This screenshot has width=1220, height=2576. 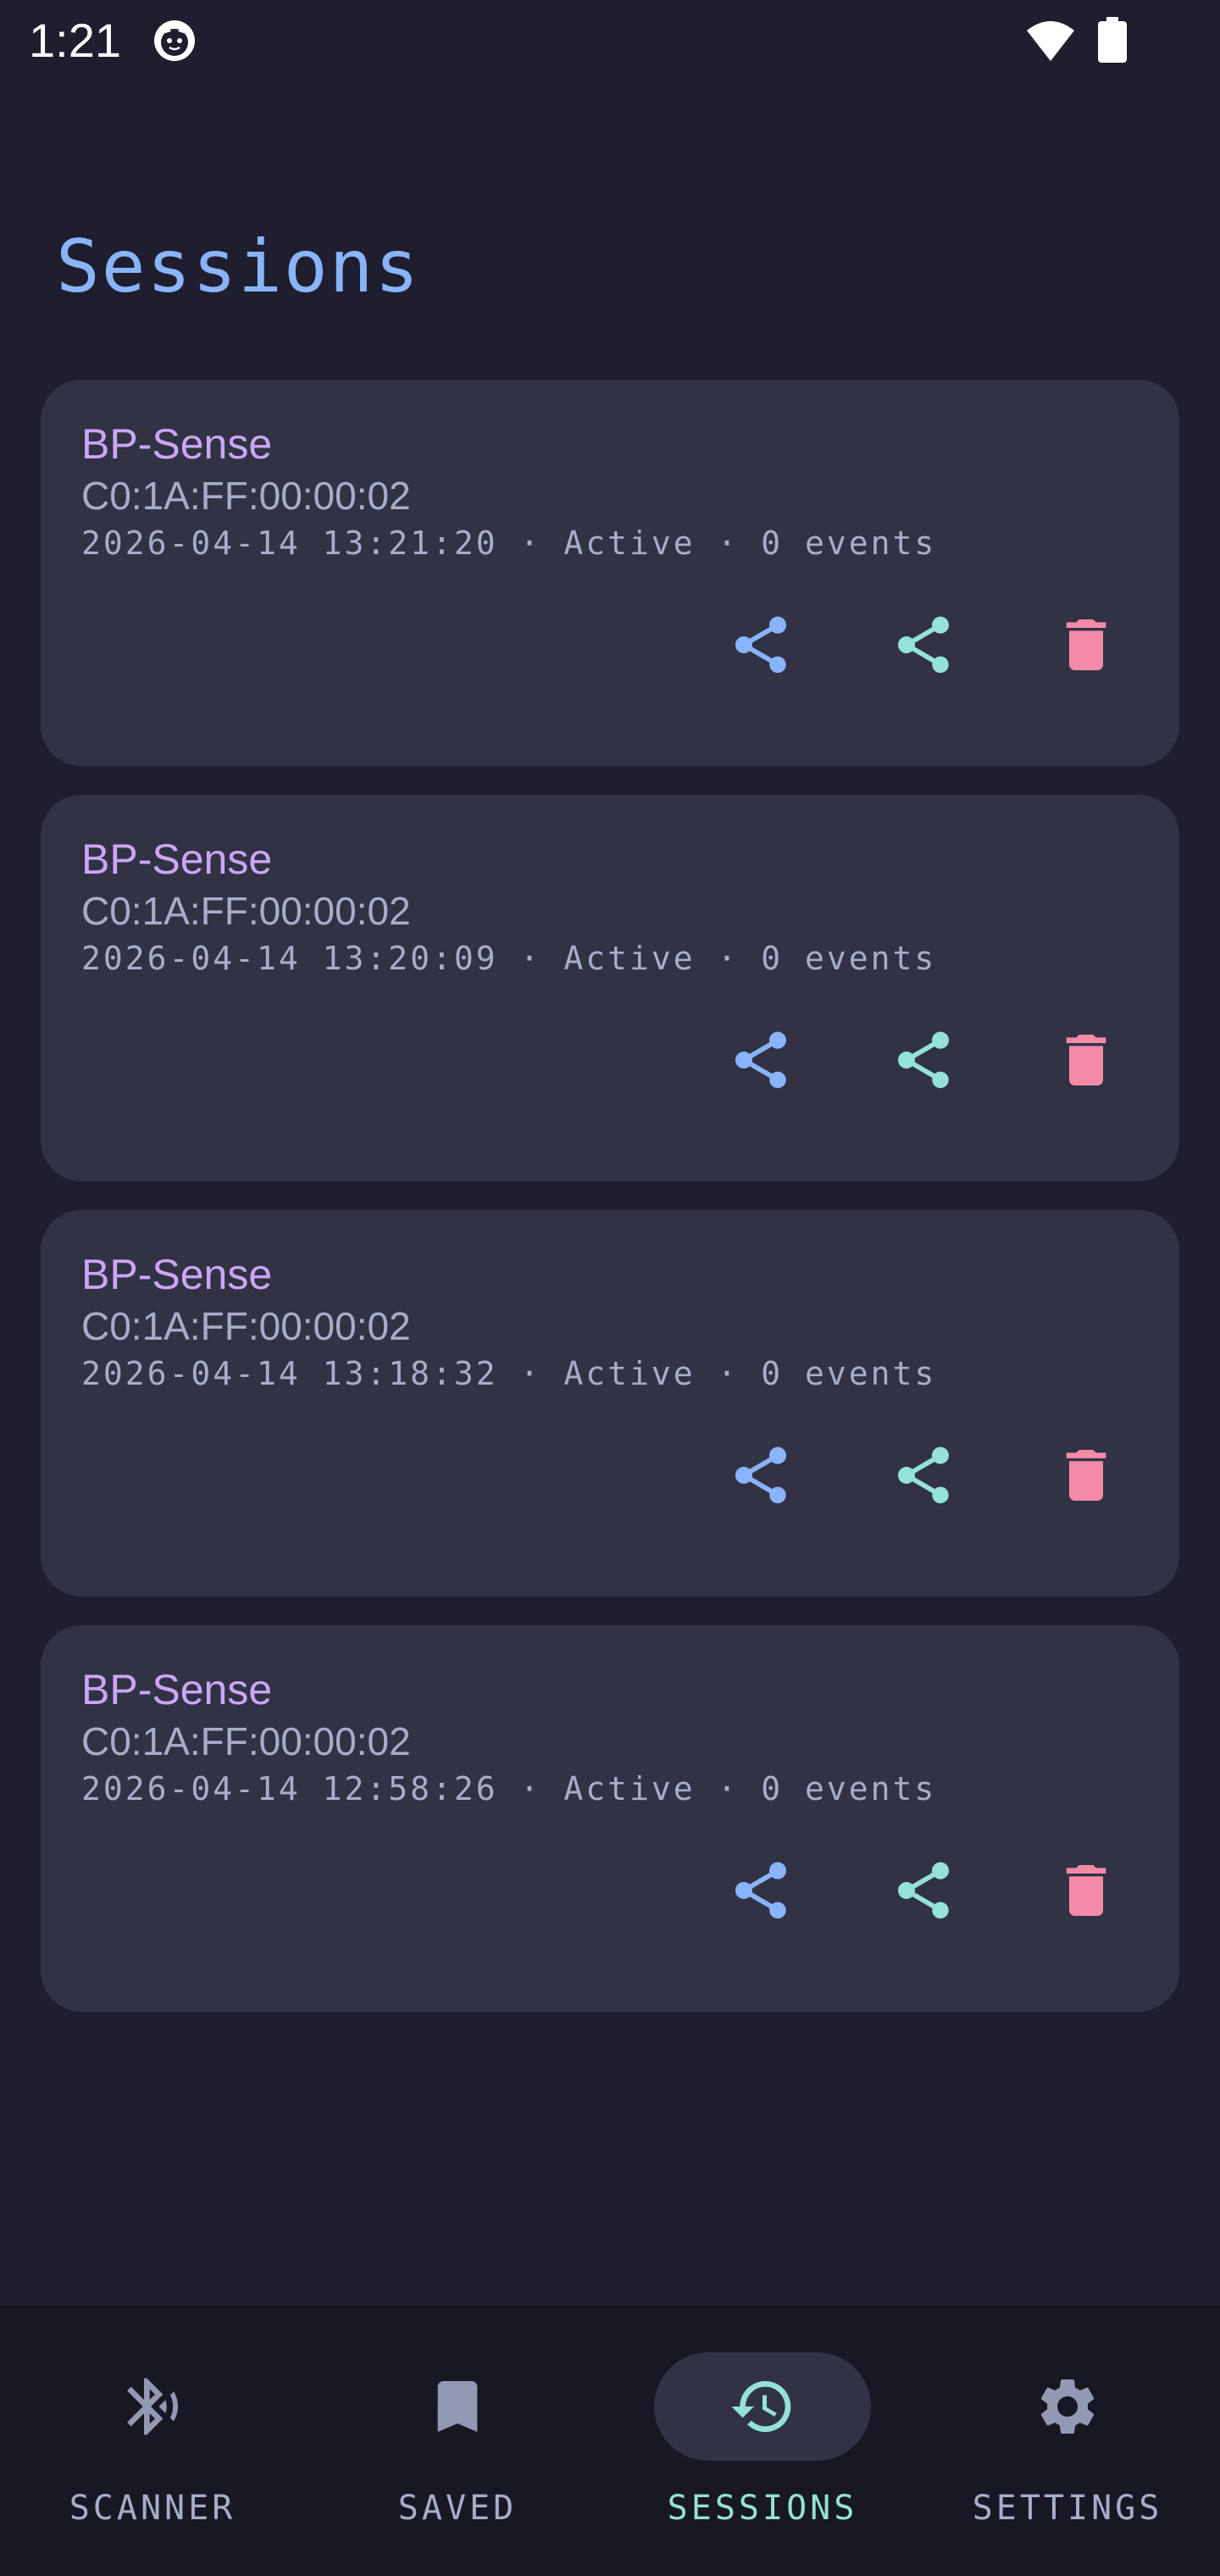 What do you see at coordinates (610, 40) in the screenshot?
I see `status-bar: 1:21` at bounding box center [610, 40].